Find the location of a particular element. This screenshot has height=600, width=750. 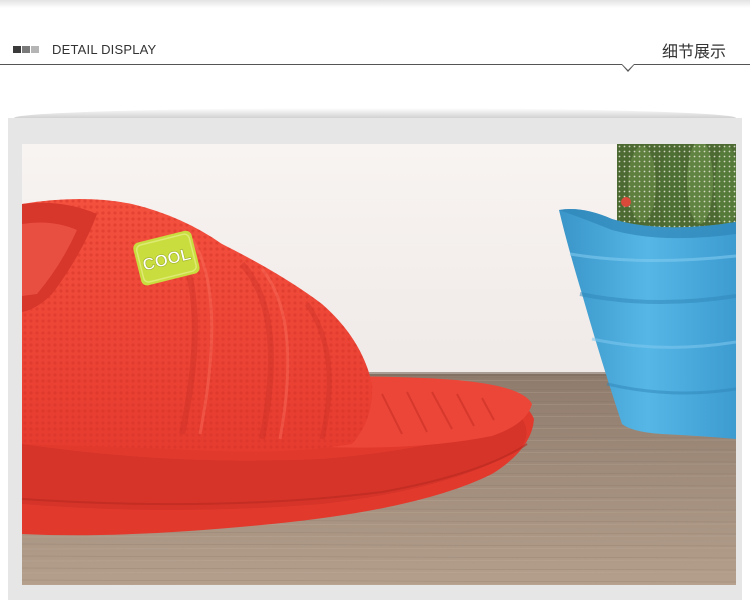

section-title-chinese: 细节展示 is located at coordinates (693, 52).